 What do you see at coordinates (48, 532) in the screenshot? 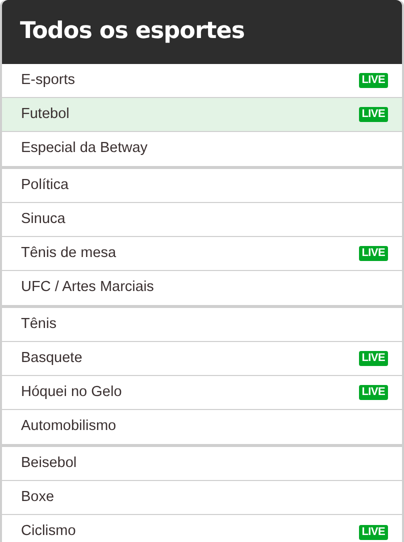
I see `sport-label: Ciclismo` at bounding box center [48, 532].